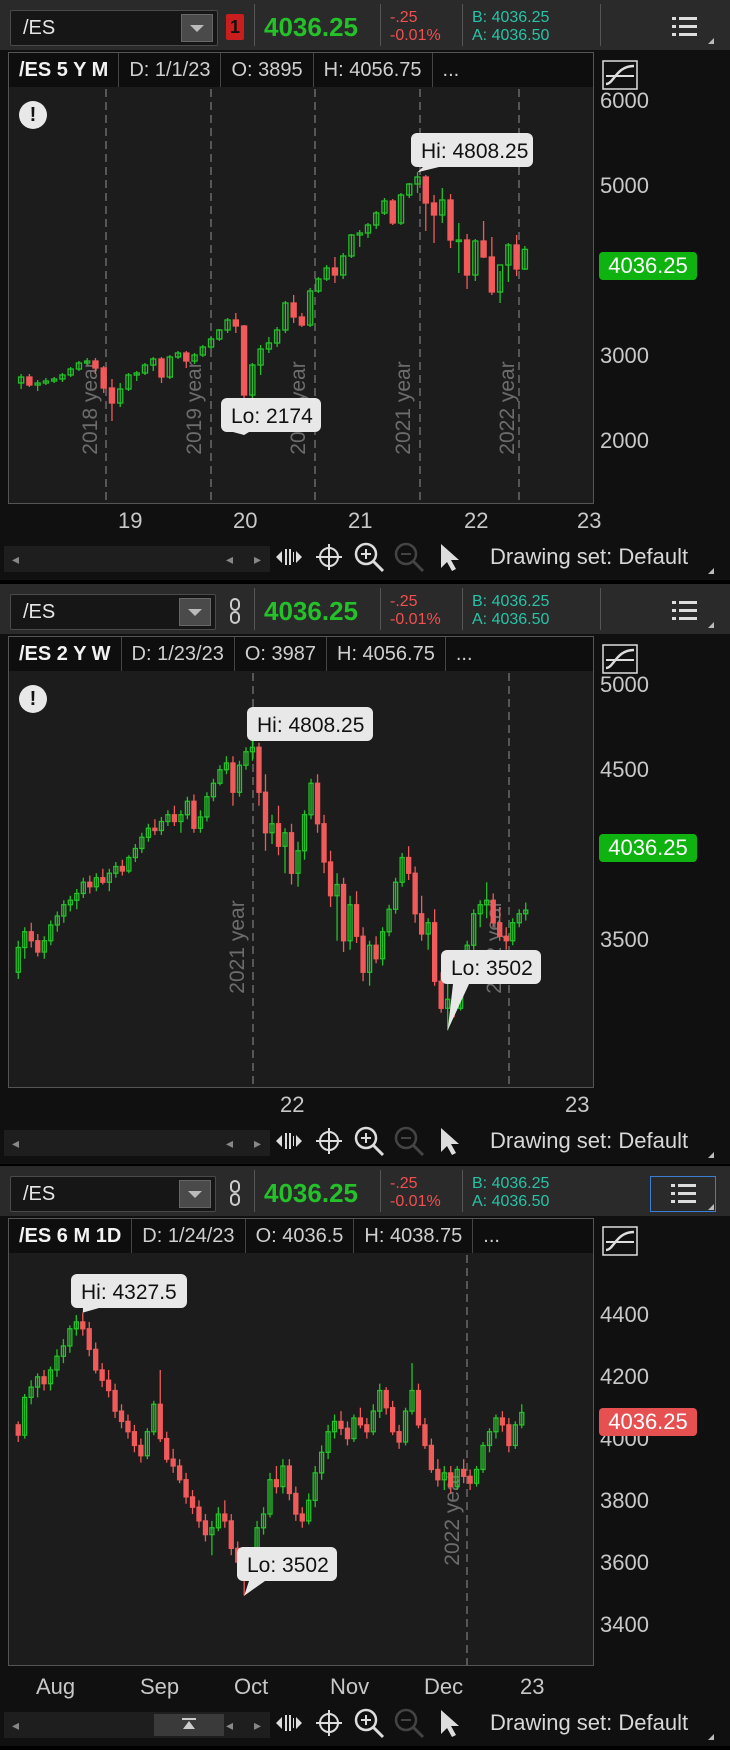 Image resolution: width=730 pixels, height=1750 pixels. I want to click on last-price-tag: 4036.25, so click(648, 266).